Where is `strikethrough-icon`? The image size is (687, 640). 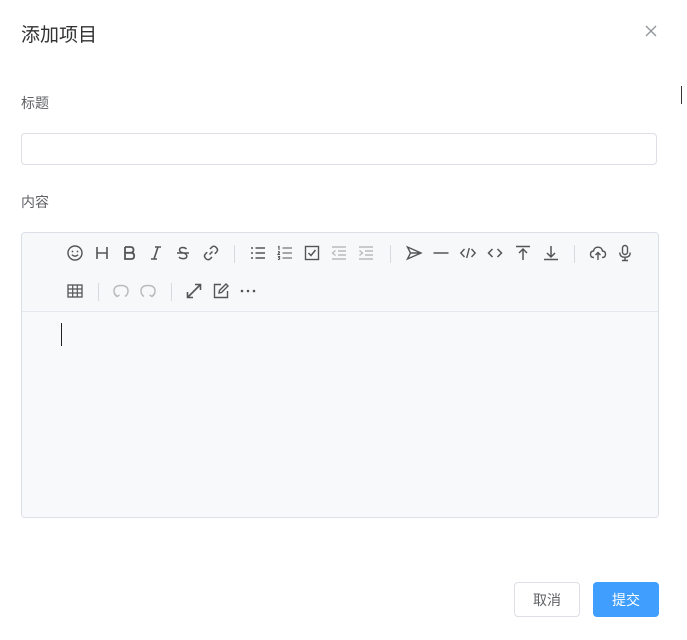
strikethrough-icon is located at coordinates (183, 253).